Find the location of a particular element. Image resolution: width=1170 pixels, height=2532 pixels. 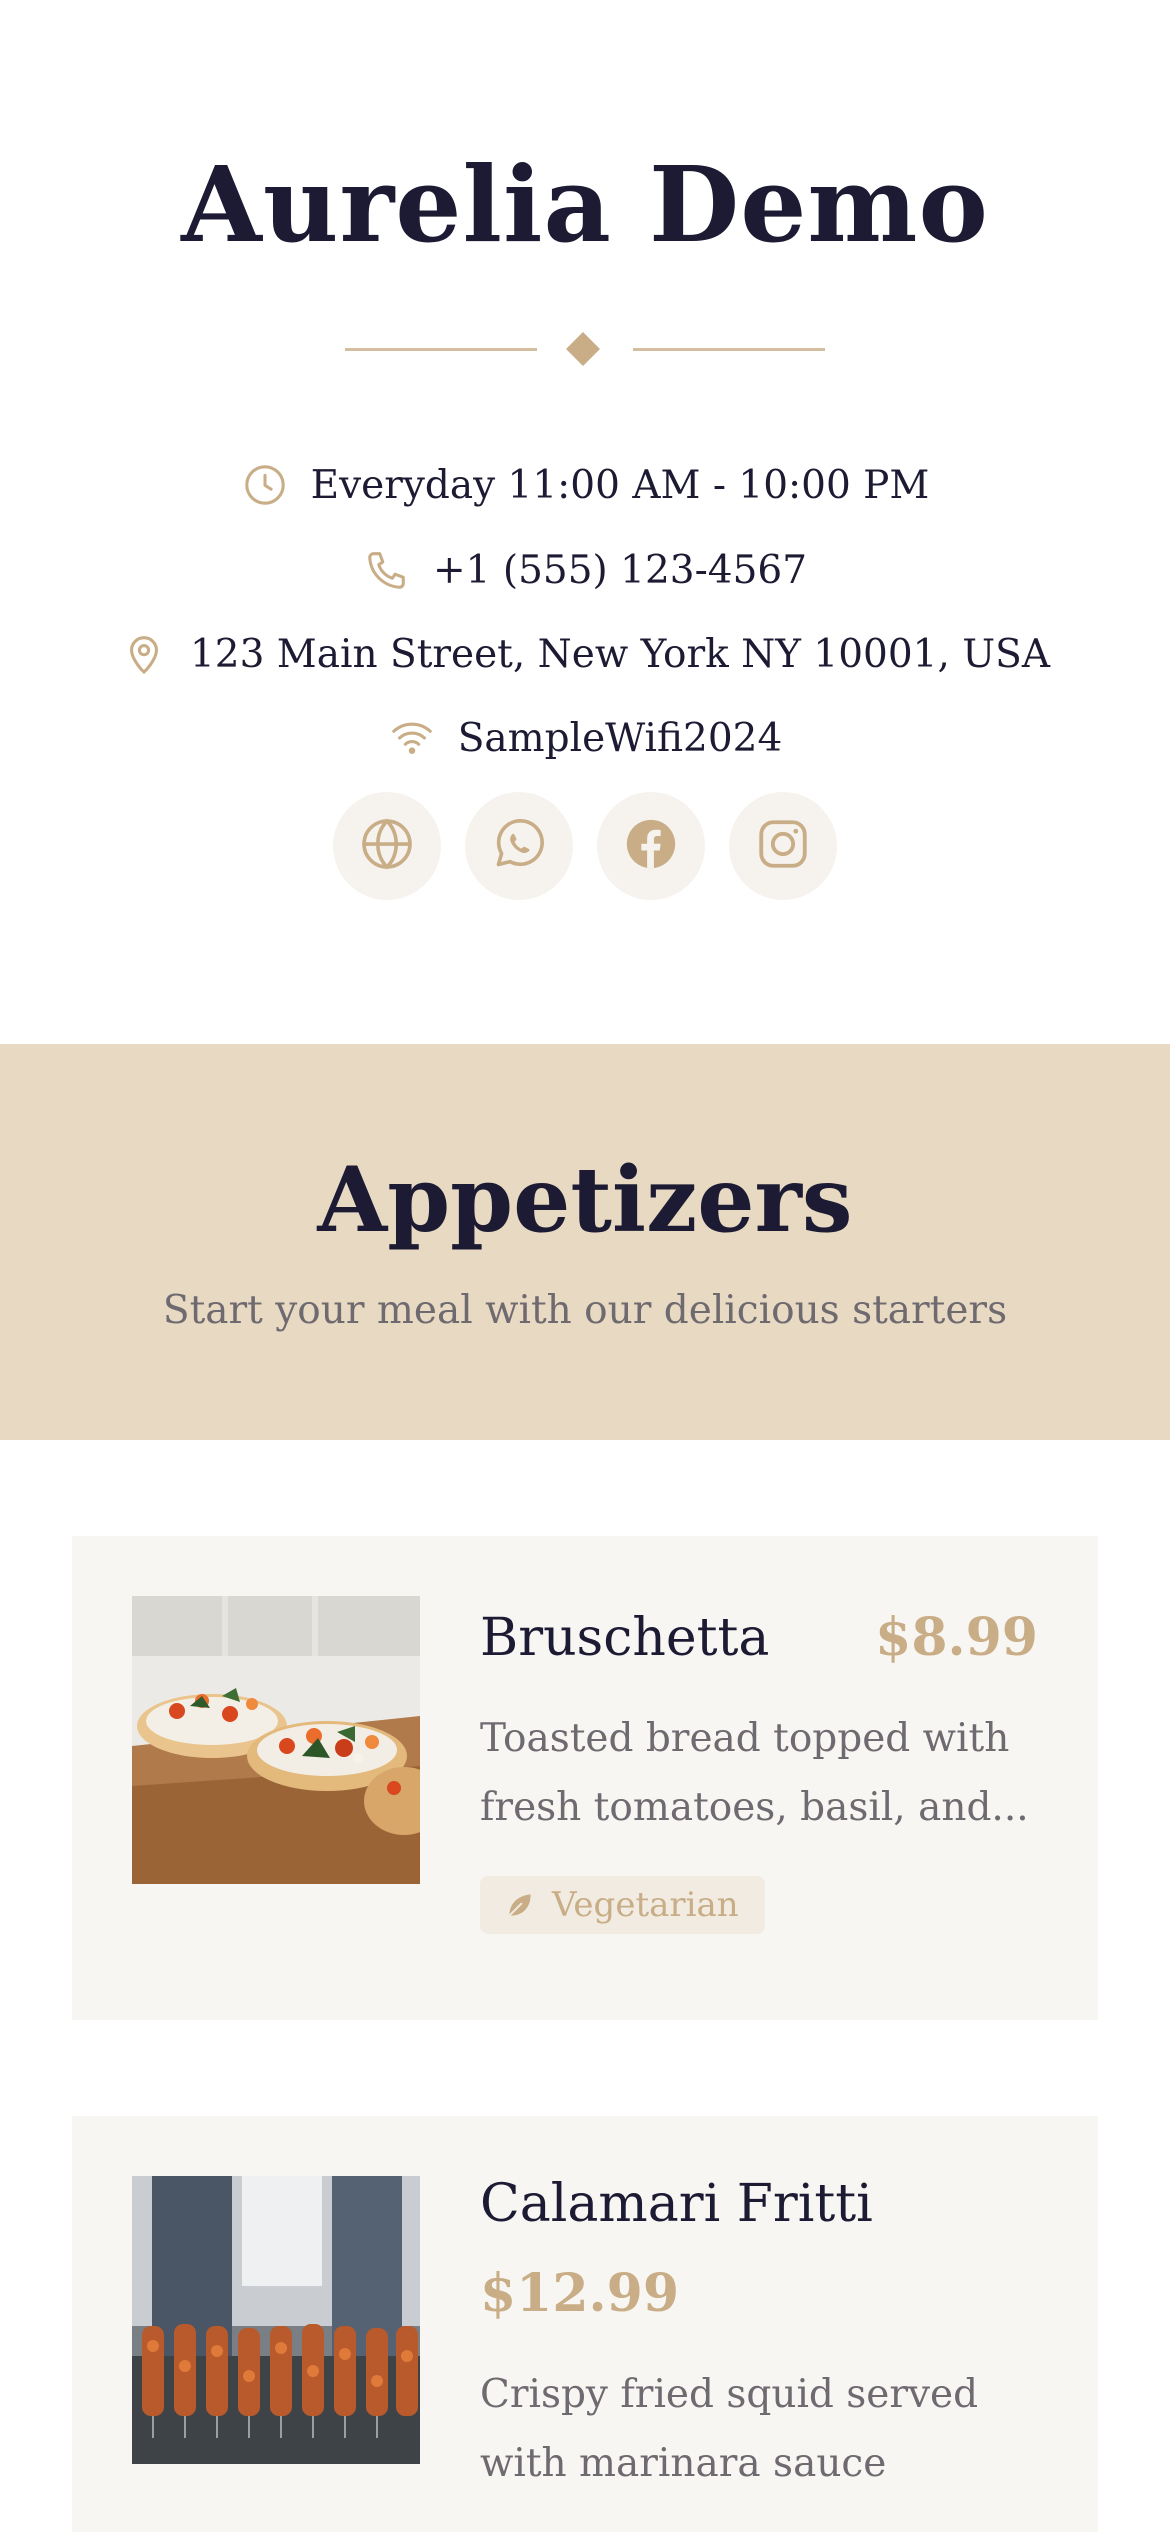

whatsapp-icon is located at coordinates (519, 846).